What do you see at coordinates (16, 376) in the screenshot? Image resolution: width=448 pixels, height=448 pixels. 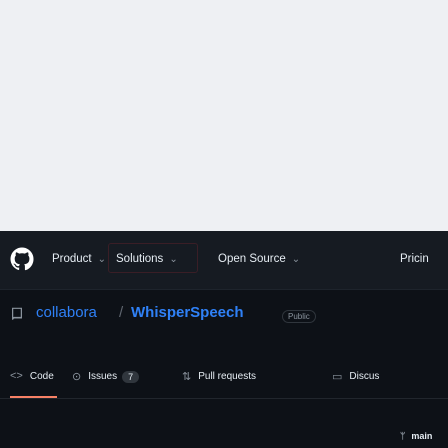 I see `code-icon: <>` at bounding box center [16, 376].